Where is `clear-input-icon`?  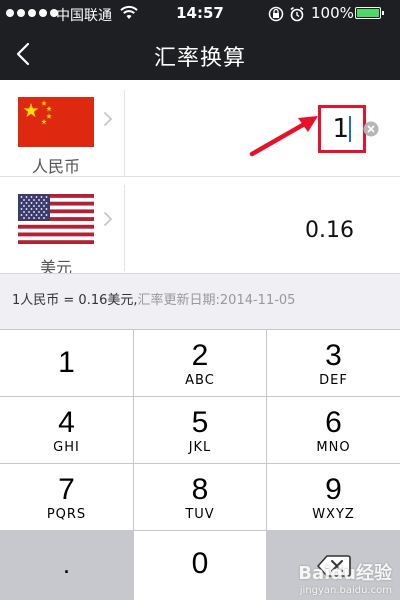
clear-input-icon is located at coordinates (371, 129).